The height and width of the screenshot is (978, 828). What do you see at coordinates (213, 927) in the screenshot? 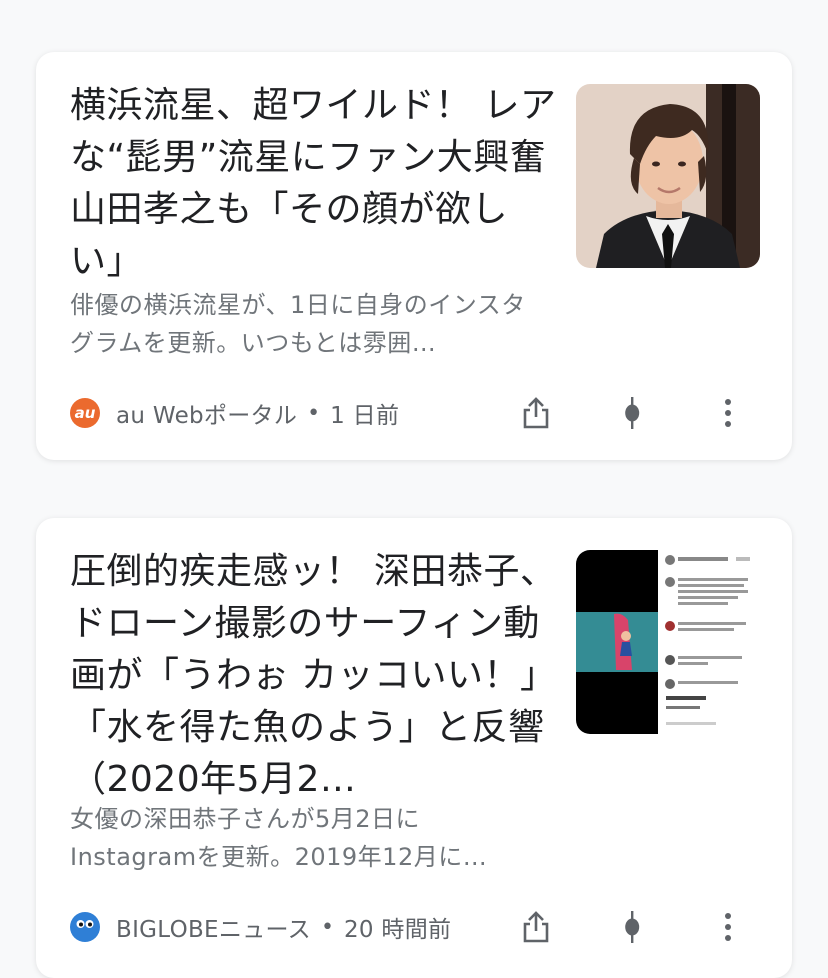
I see `source-name: BIGLOBEニュース` at bounding box center [213, 927].